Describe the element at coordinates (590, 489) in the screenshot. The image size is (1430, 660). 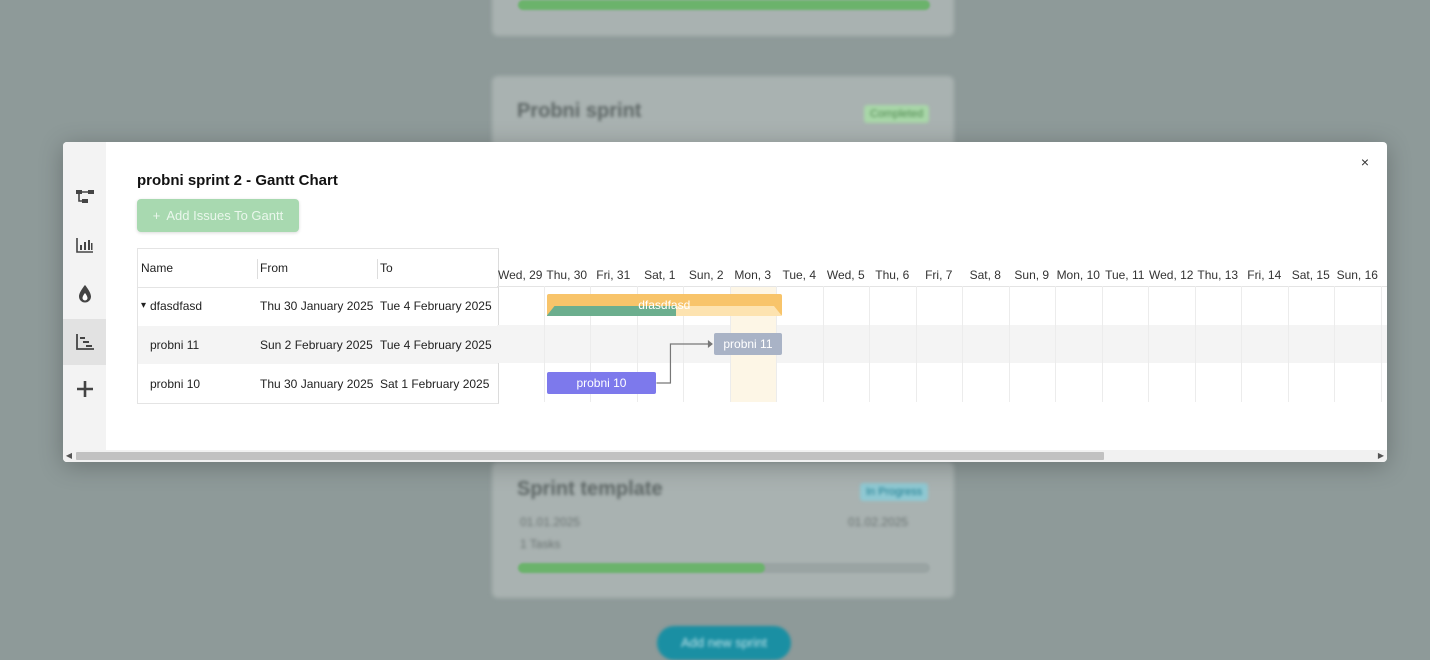
I see `bg-card-title-bottom: Sprint template` at that location.